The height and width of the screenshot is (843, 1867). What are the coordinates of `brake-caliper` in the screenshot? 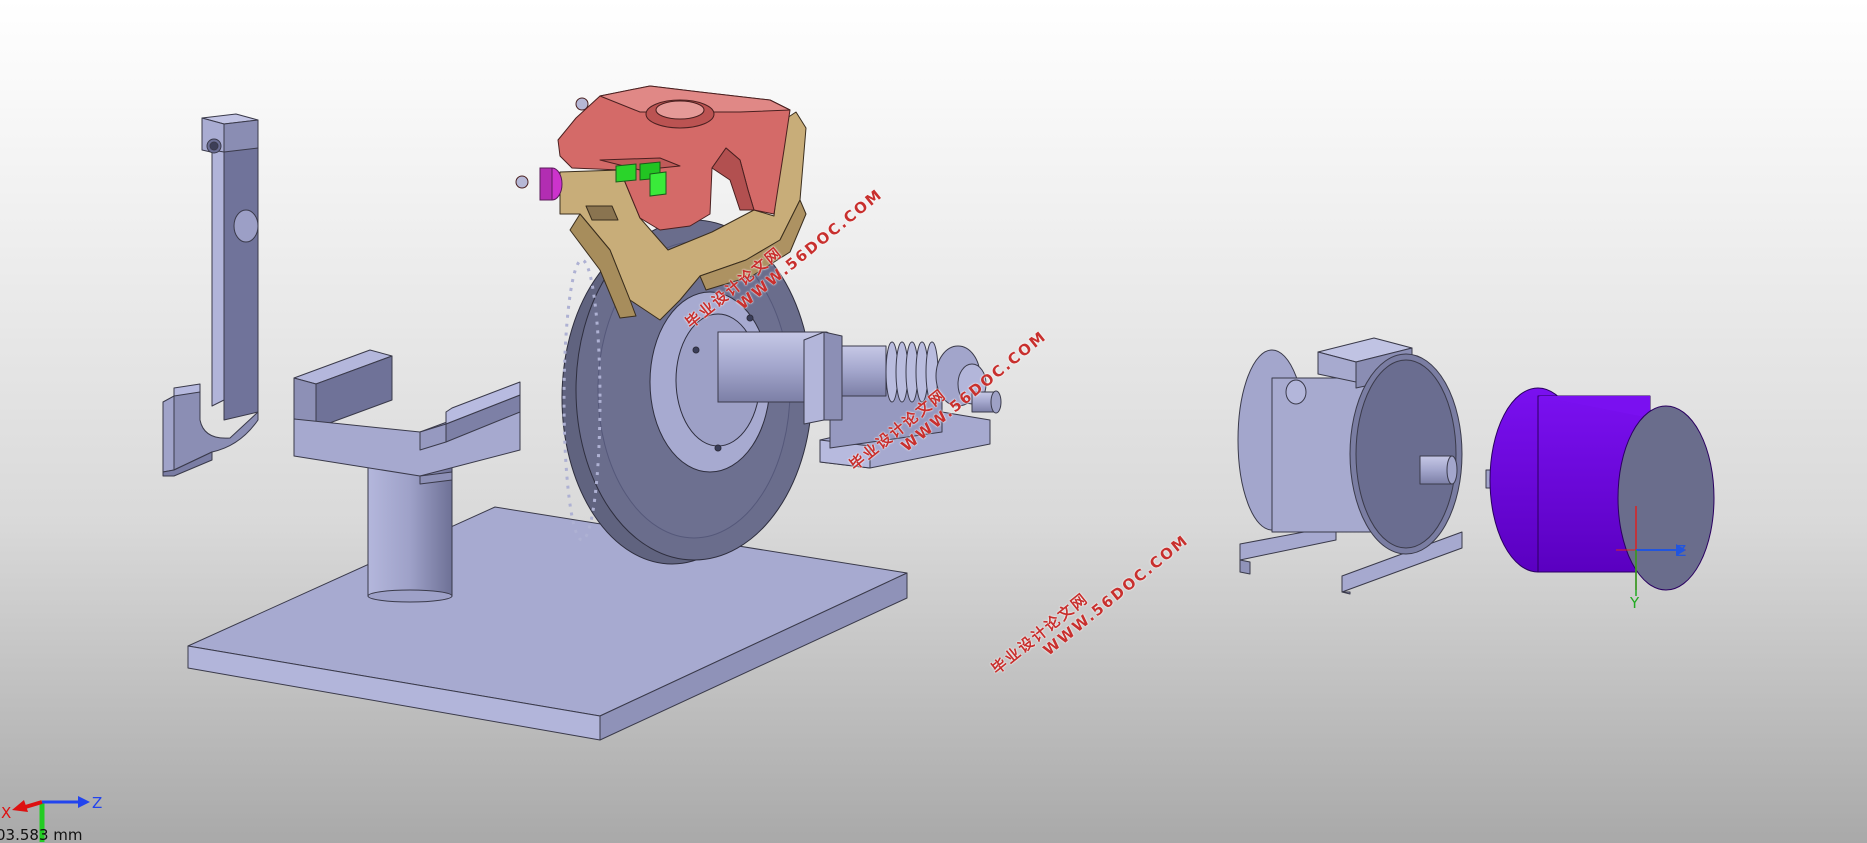 It's located at (653, 158).